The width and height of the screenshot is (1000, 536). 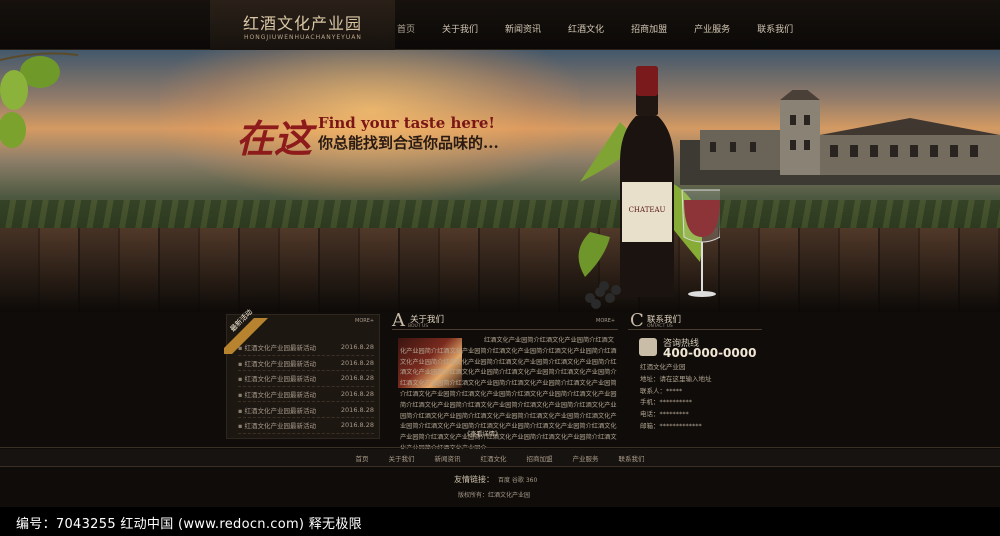 What do you see at coordinates (775, 28) in the screenshot?
I see `nav-item-contact: 联系我们` at bounding box center [775, 28].